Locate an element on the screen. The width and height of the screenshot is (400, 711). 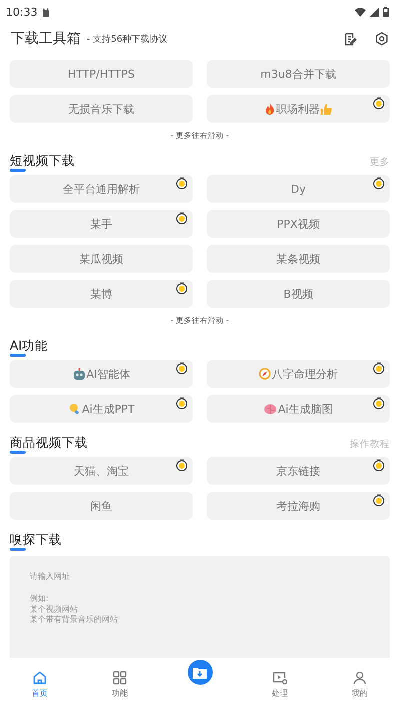
tool-button: 全平台通用解析 is located at coordinates (101, 189).